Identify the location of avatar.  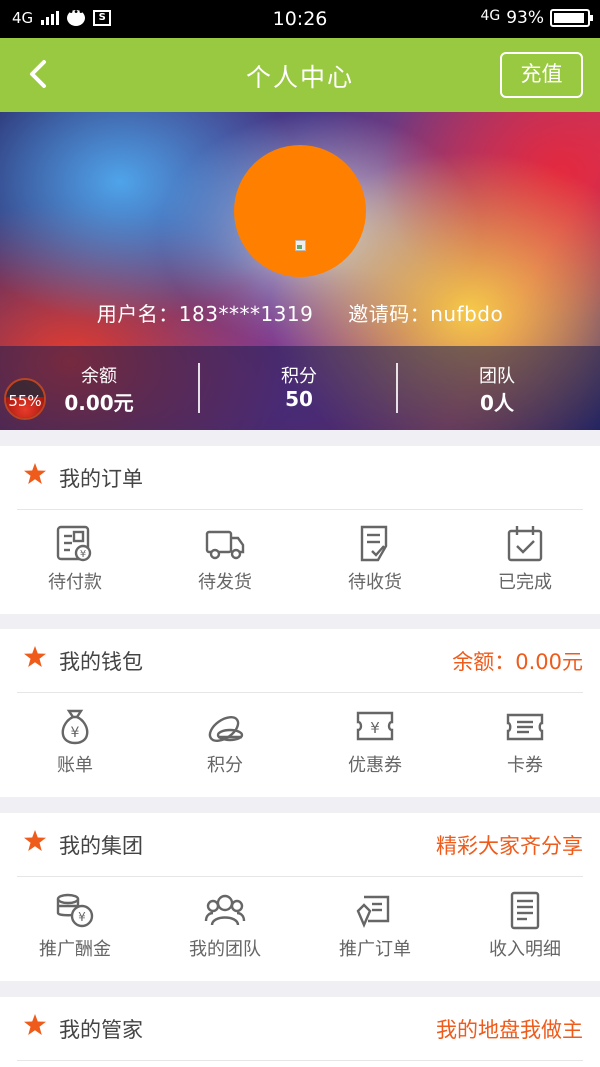
(300, 211).